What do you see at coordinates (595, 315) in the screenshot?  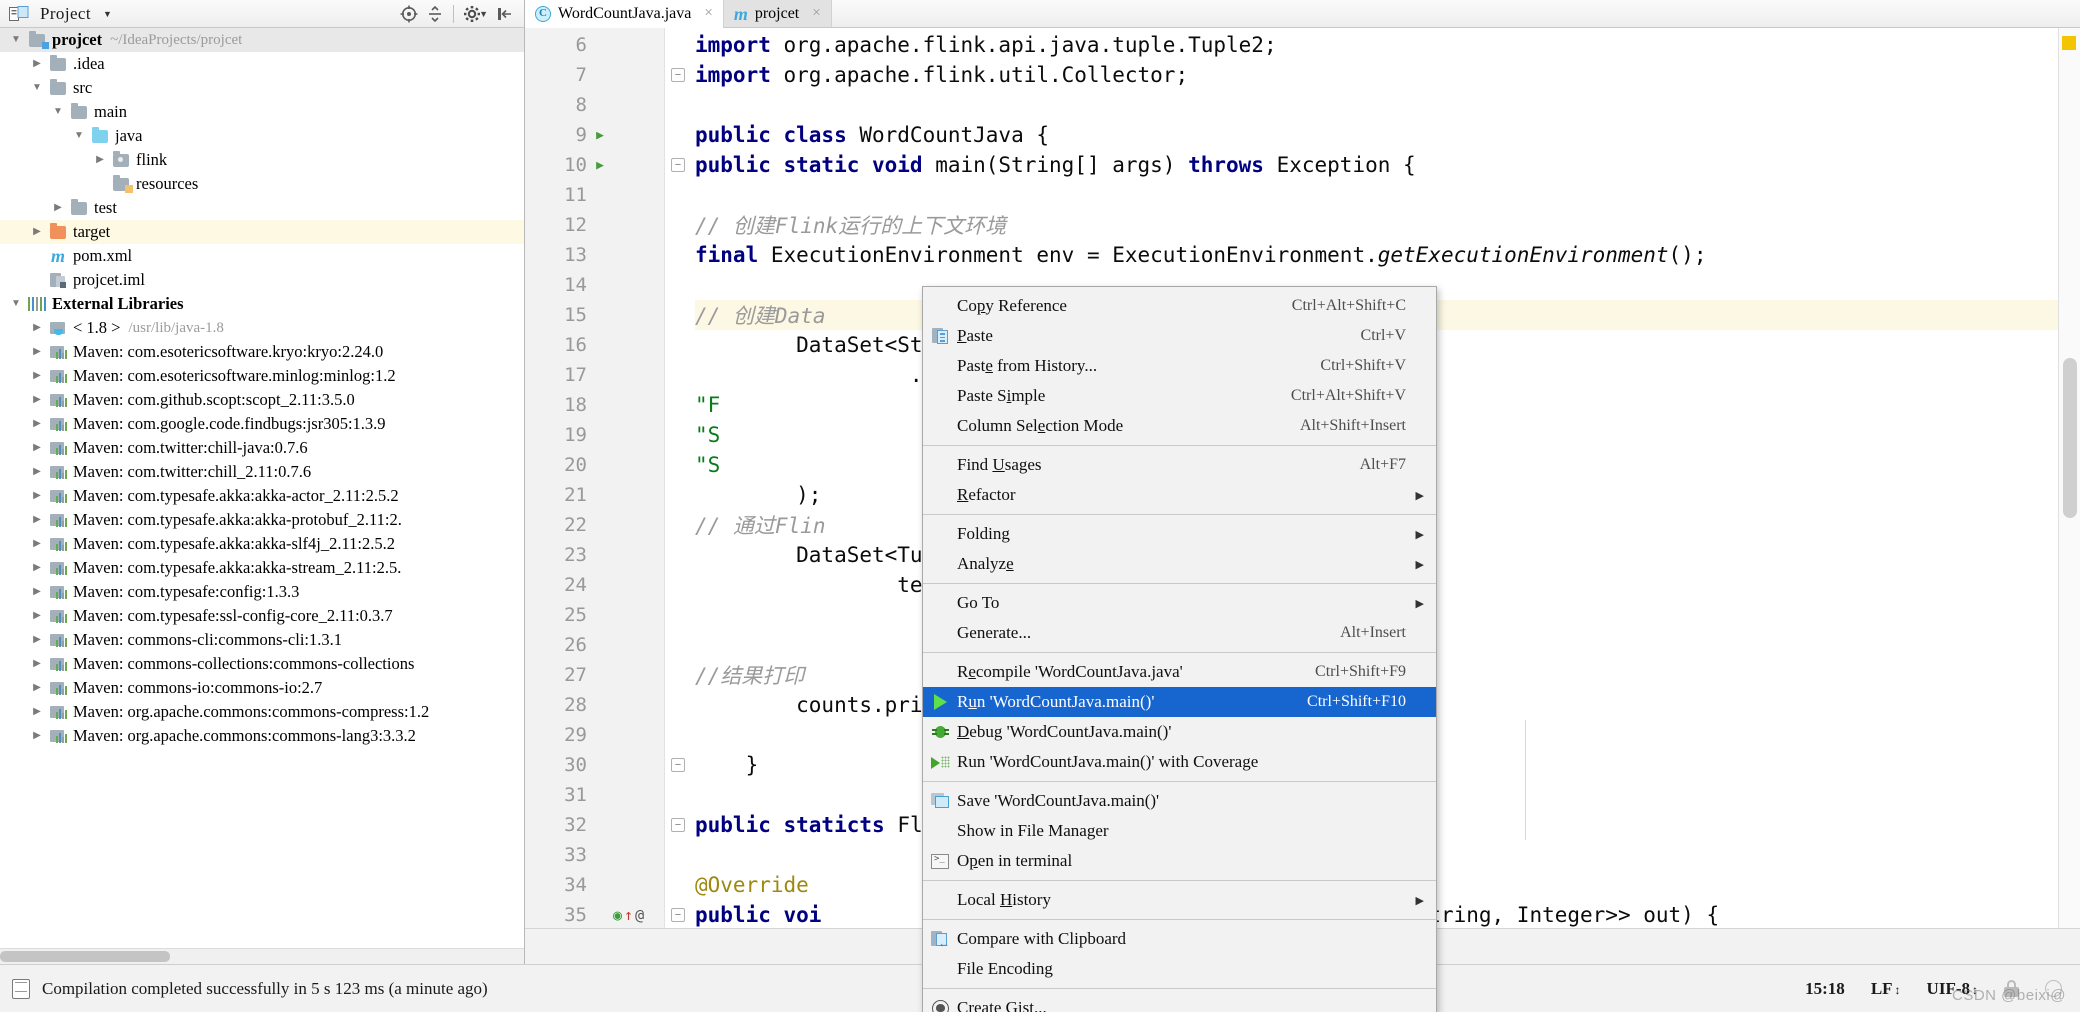 I see `gutter-line: 15` at bounding box center [595, 315].